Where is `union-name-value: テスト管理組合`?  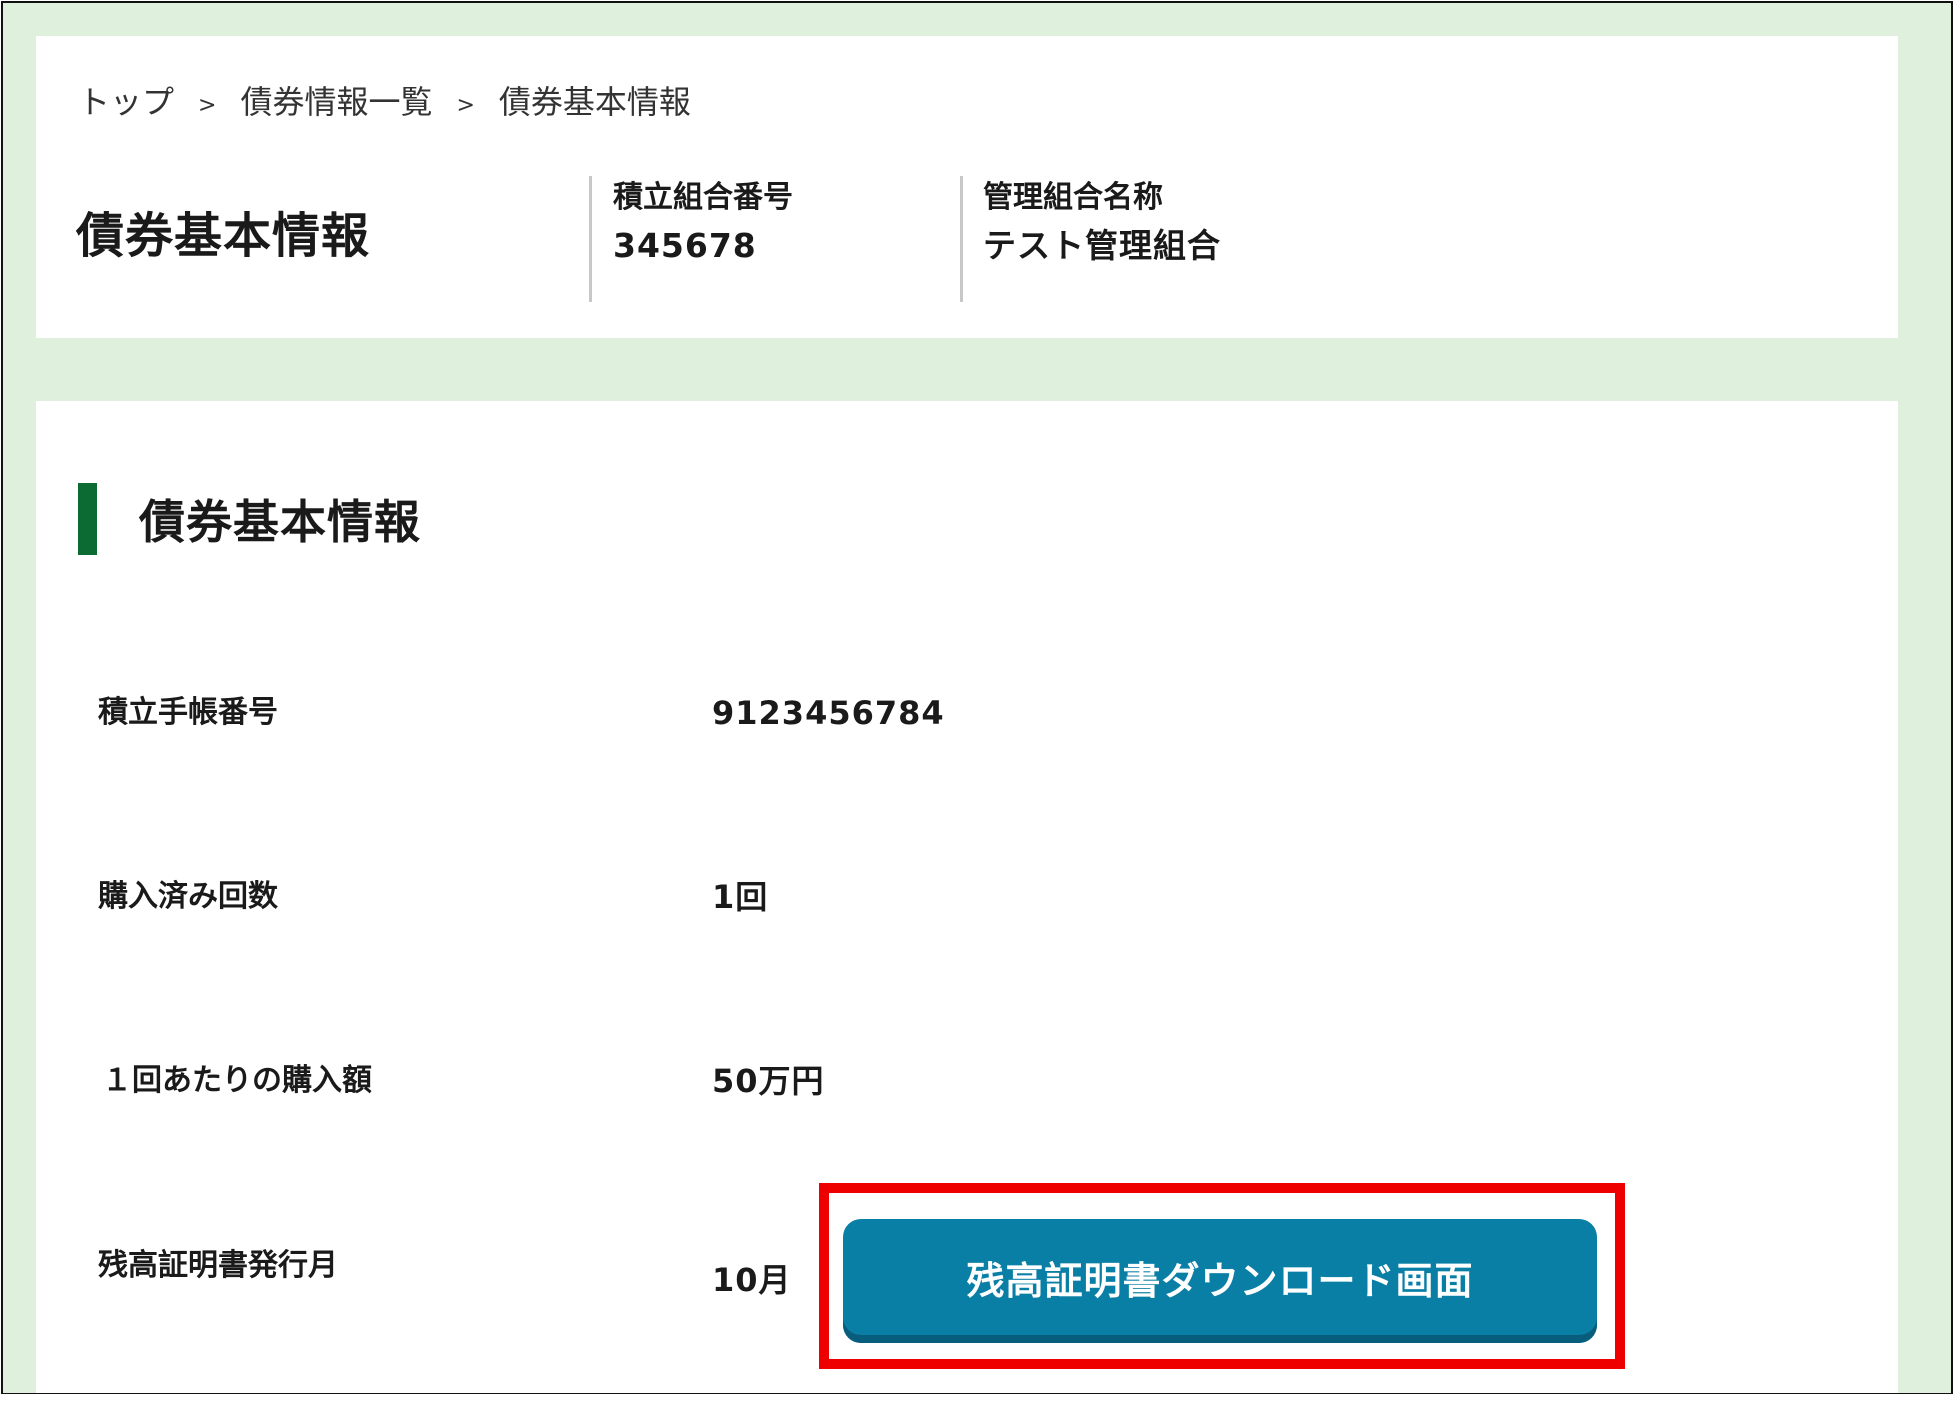
union-name-value: テスト管理組合 is located at coordinates (1102, 245).